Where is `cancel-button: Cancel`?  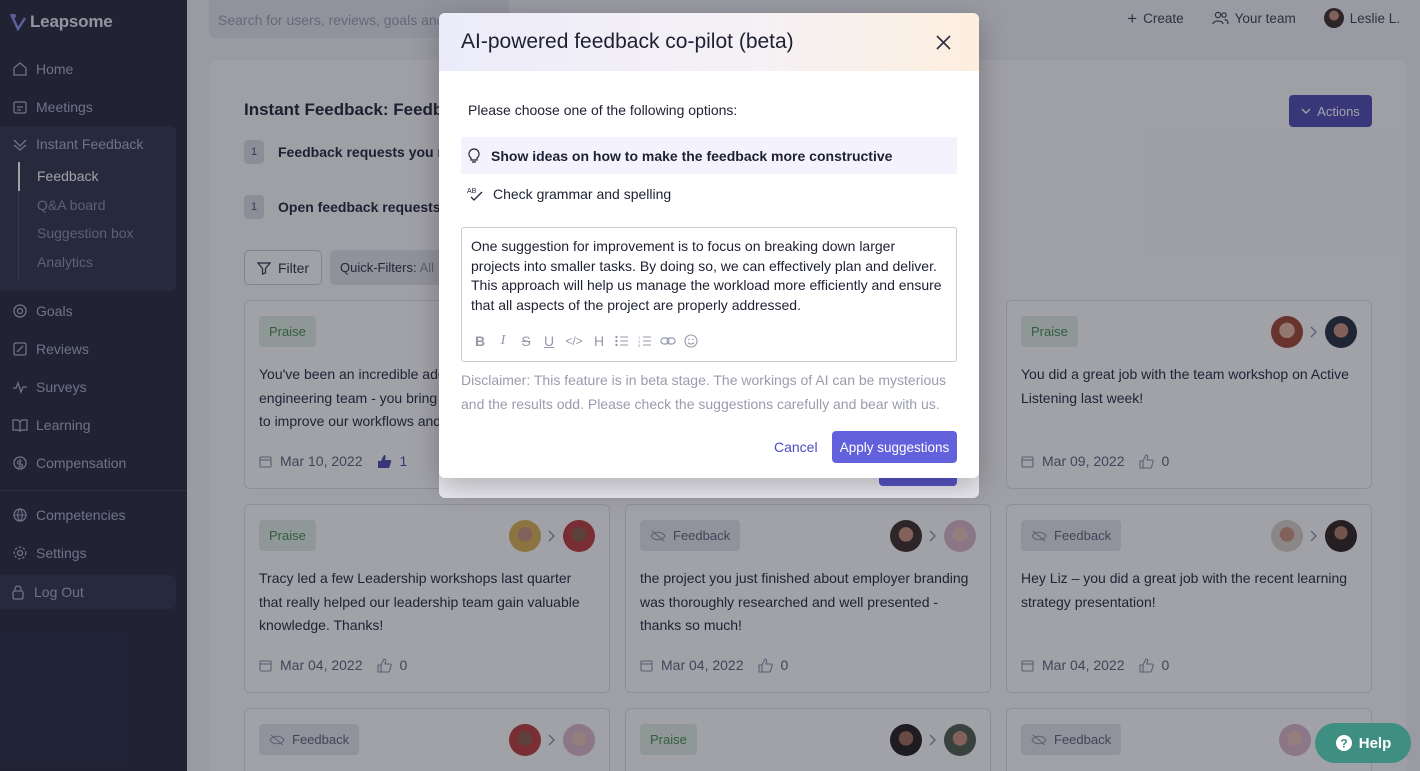
cancel-button: Cancel is located at coordinates (796, 447).